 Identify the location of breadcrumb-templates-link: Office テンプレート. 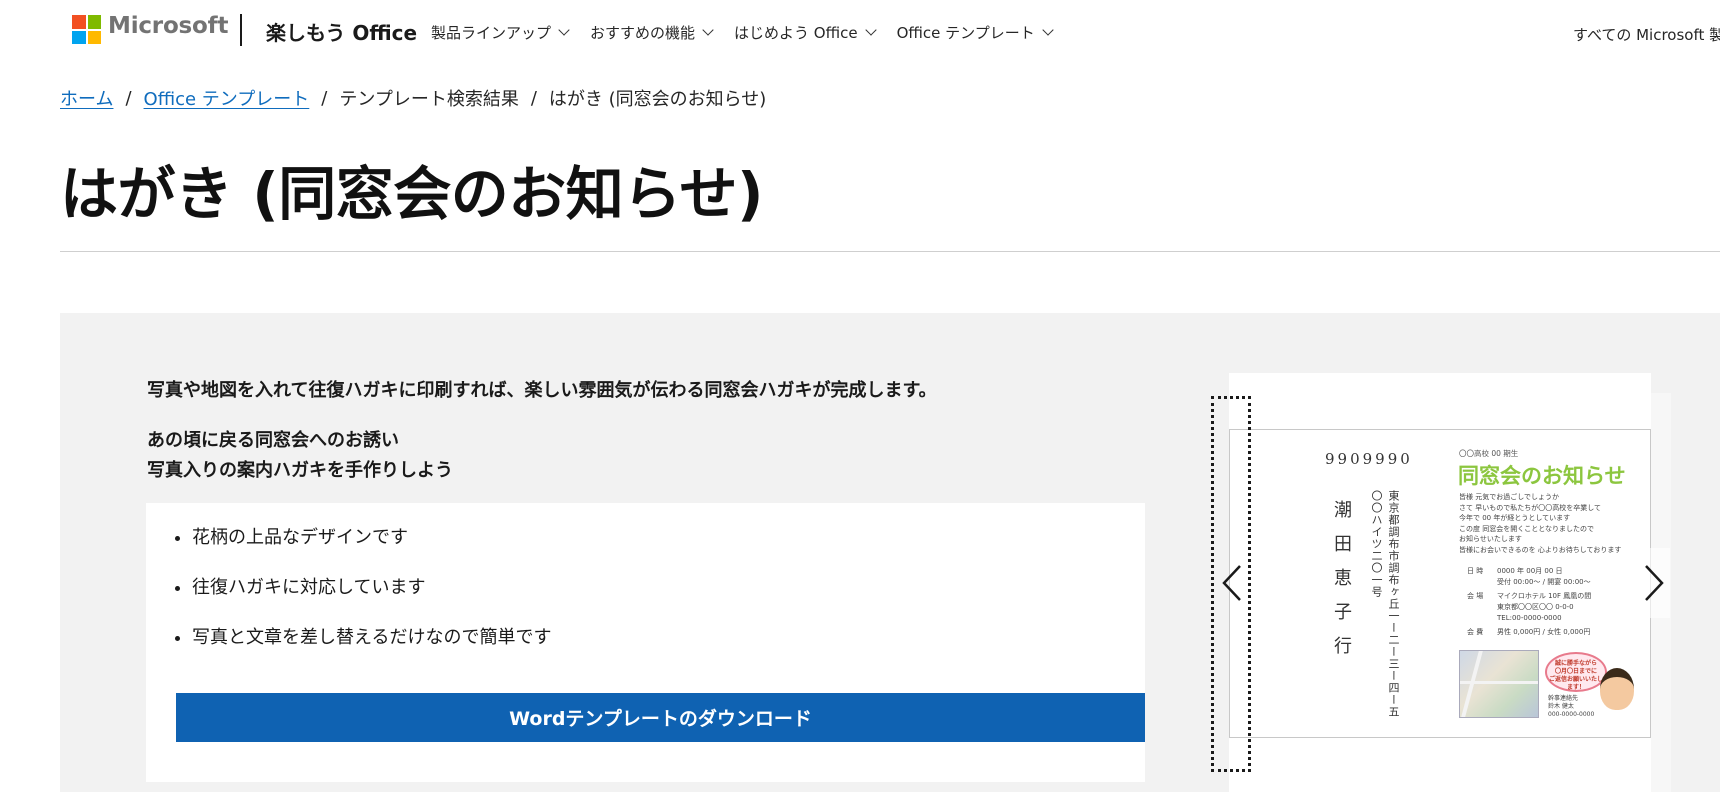
(227, 98).